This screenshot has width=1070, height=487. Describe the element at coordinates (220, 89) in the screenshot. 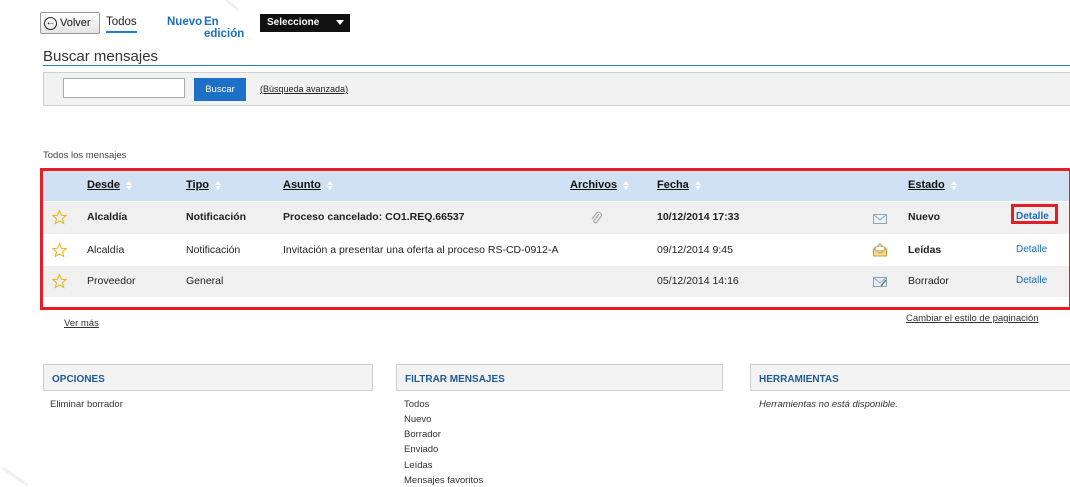

I see `search-button: Buscar` at that location.